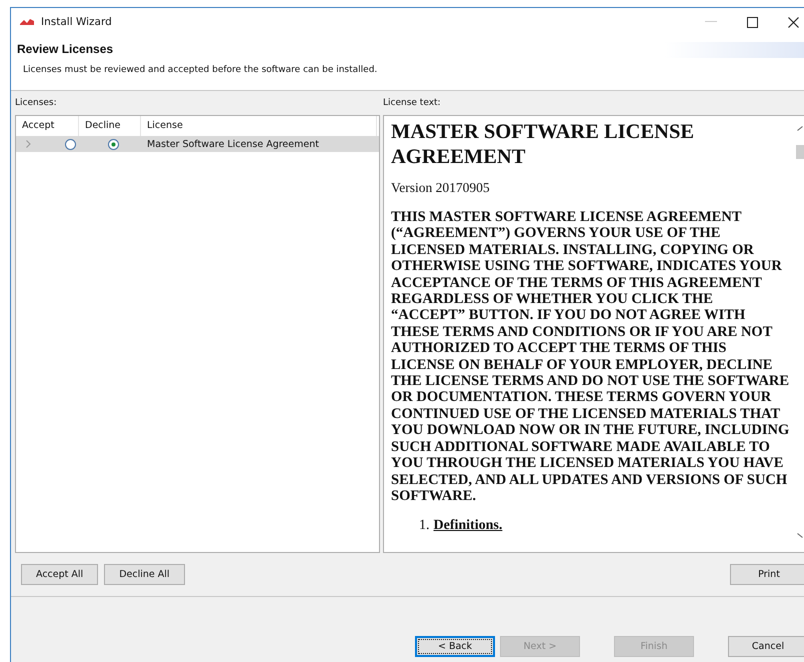  What do you see at coordinates (800, 128) in the screenshot?
I see `scroll-up-icon` at bounding box center [800, 128].